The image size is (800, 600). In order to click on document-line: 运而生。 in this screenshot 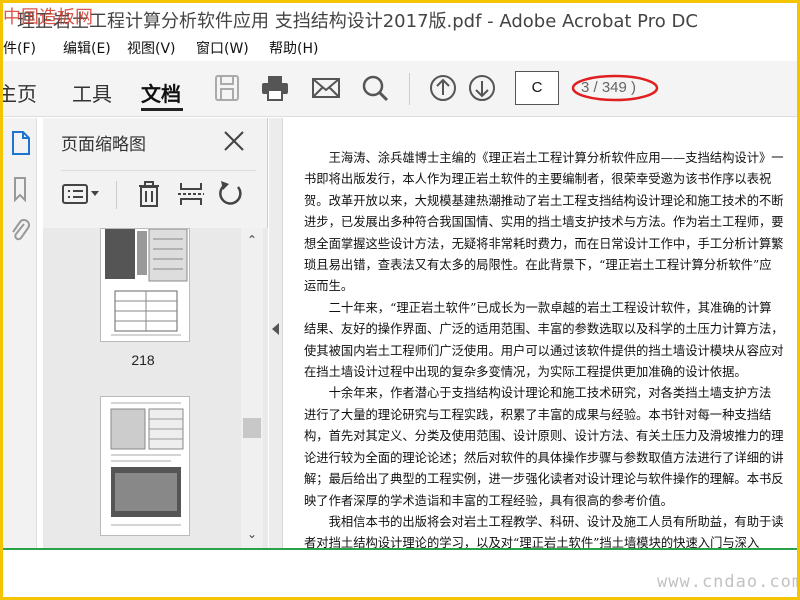, I will do `click(329, 286)`.